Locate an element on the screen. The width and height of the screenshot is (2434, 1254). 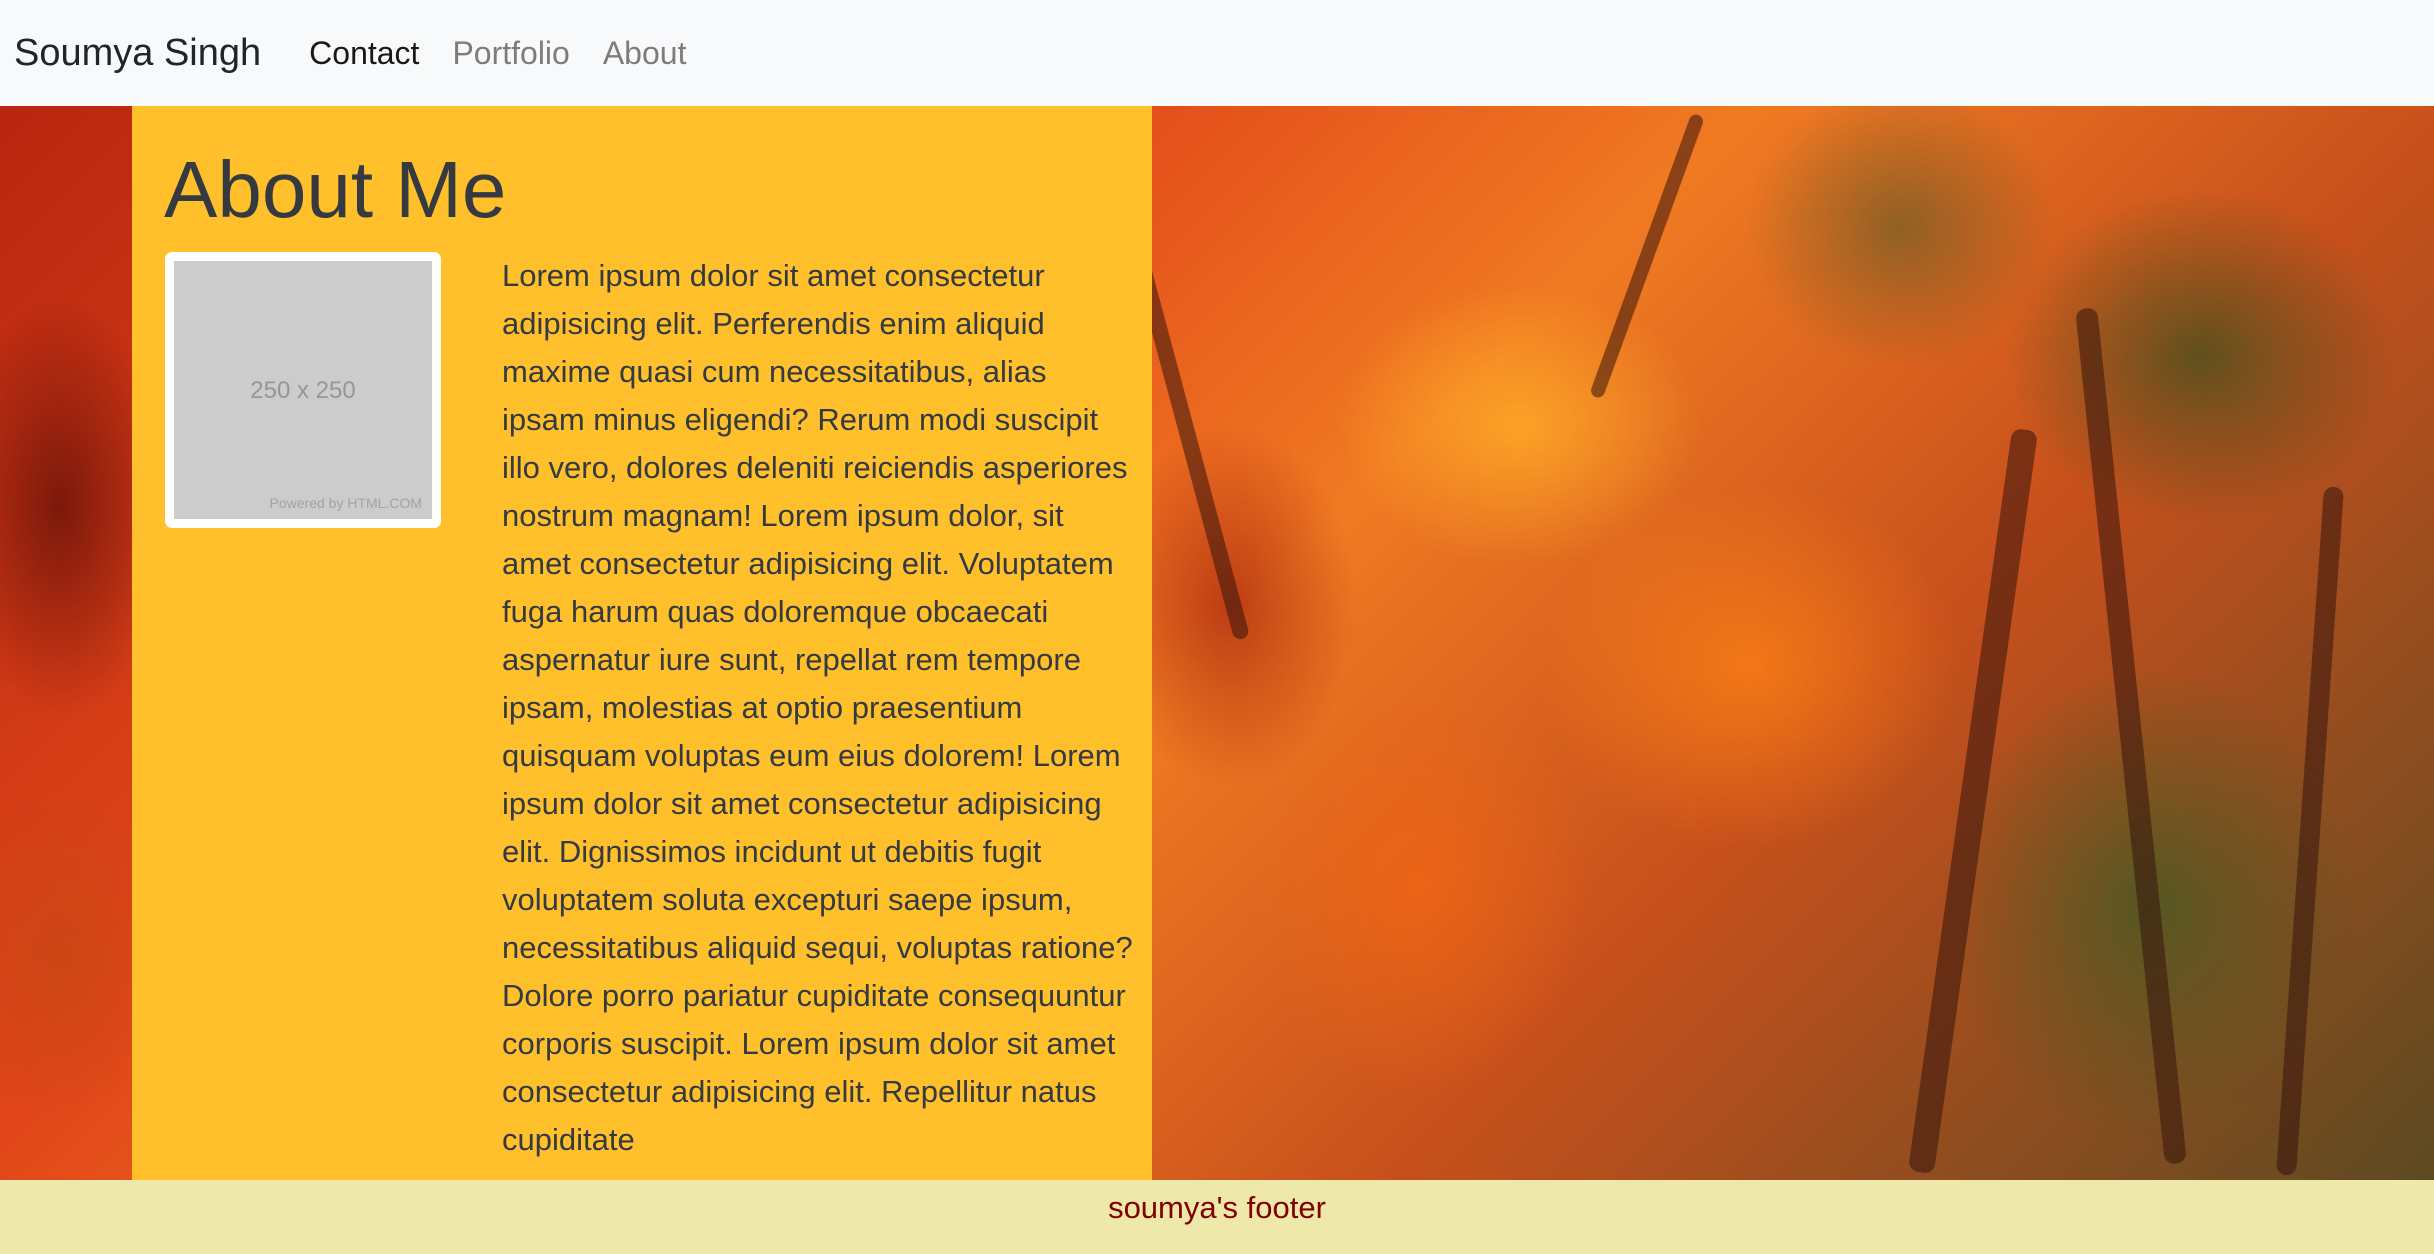
nav-link-portfolio: Portfolio is located at coordinates (510, 53).